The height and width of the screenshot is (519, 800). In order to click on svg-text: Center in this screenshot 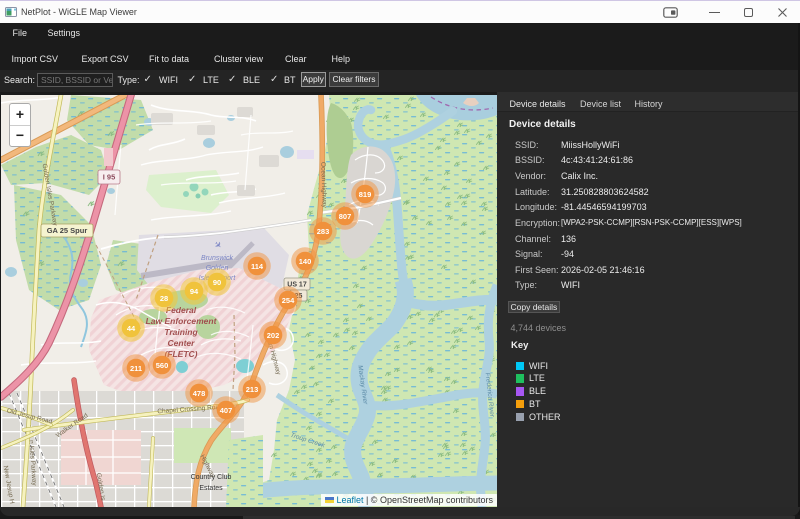, I will do `click(182, 343)`.